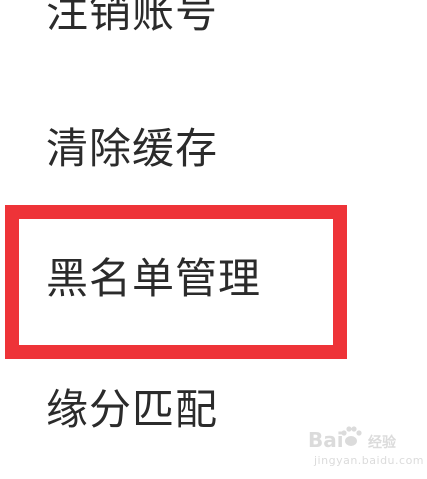  What do you see at coordinates (382, 443) in the screenshot?
I see `watermark-brand-suffix: 经验` at bounding box center [382, 443].